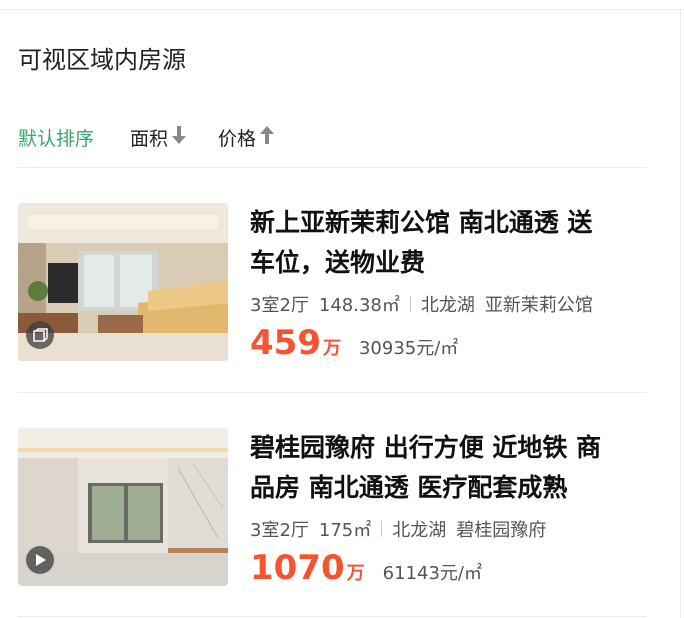  Describe the element at coordinates (359, 305) in the screenshot. I see `listing-area: 148.38㎡` at that location.